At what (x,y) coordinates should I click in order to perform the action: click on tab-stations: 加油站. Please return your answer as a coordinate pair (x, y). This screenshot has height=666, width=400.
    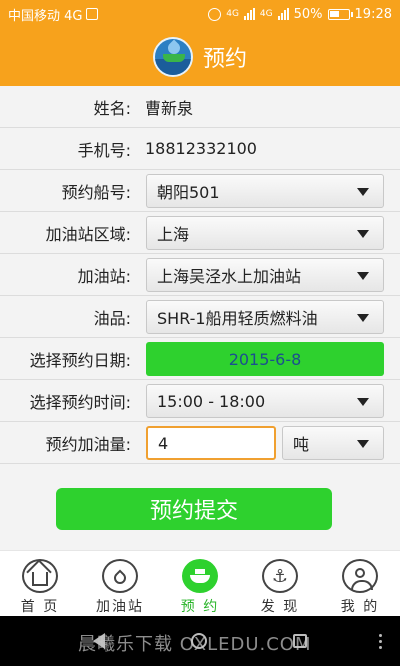
    Looking at the image, I should click on (120, 583).